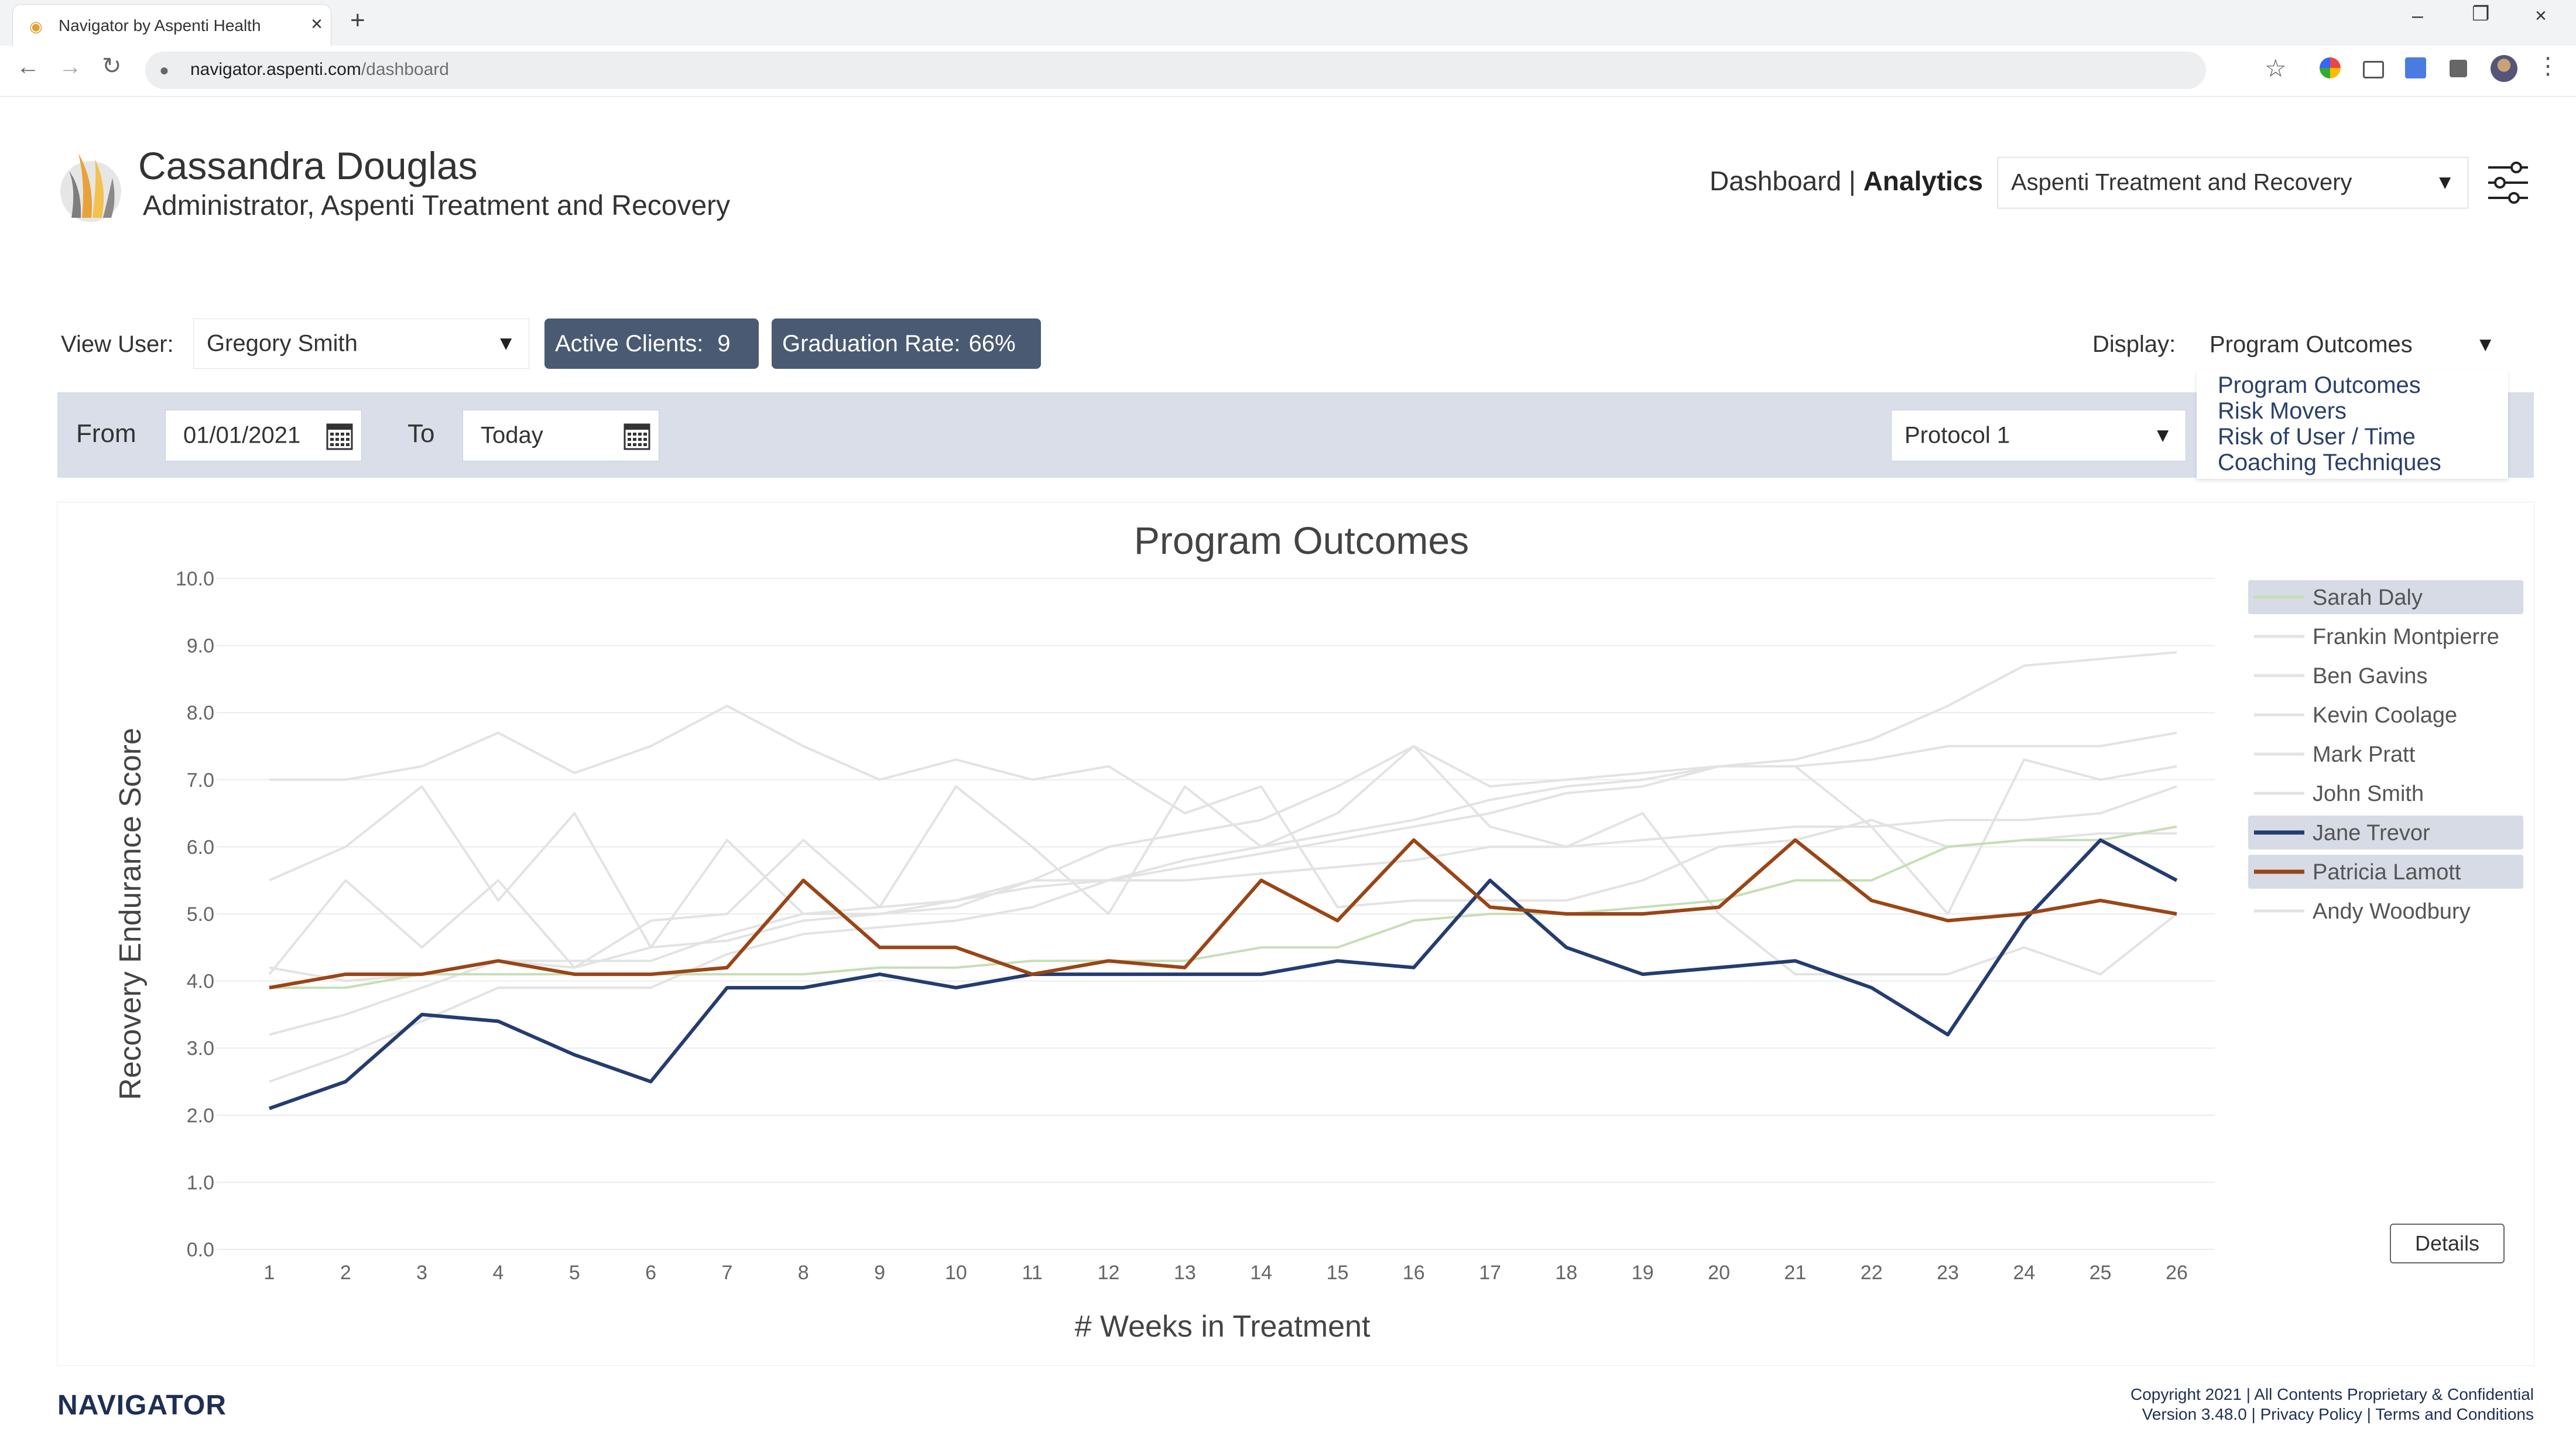 The image size is (2576, 1449). I want to click on y-axis-label: Recovery Endurance Score, so click(131, 914).